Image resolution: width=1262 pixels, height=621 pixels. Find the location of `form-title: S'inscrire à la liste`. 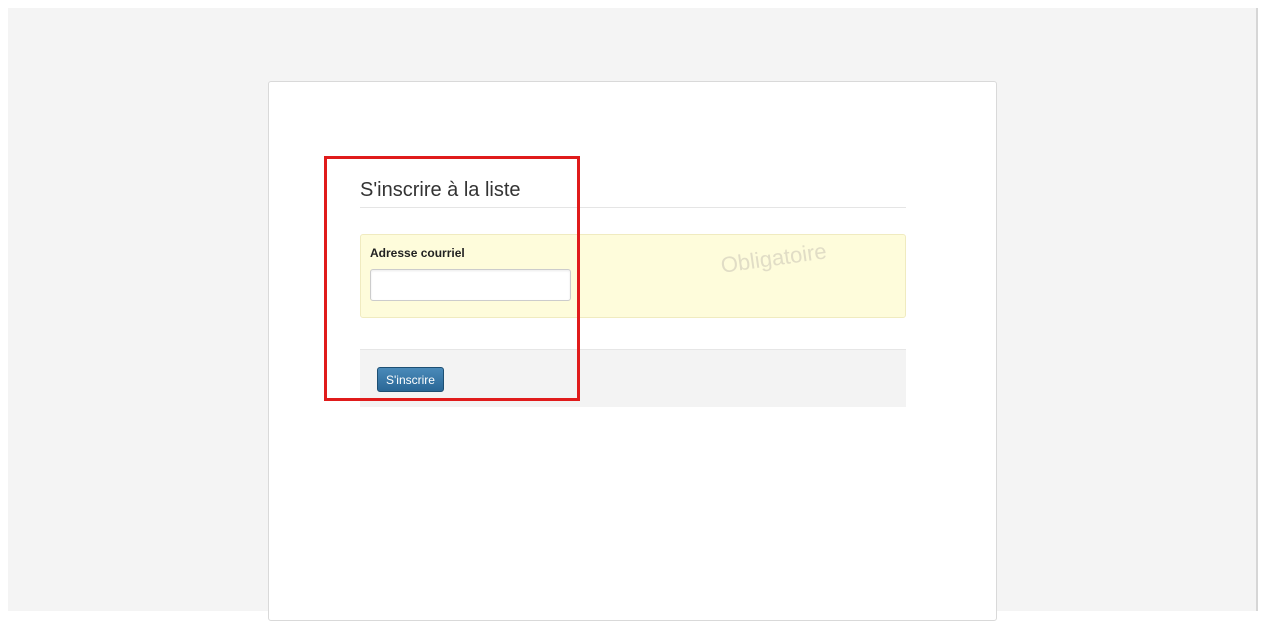

form-title: S'inscrire à la liste is located at coordinates (440, 190).